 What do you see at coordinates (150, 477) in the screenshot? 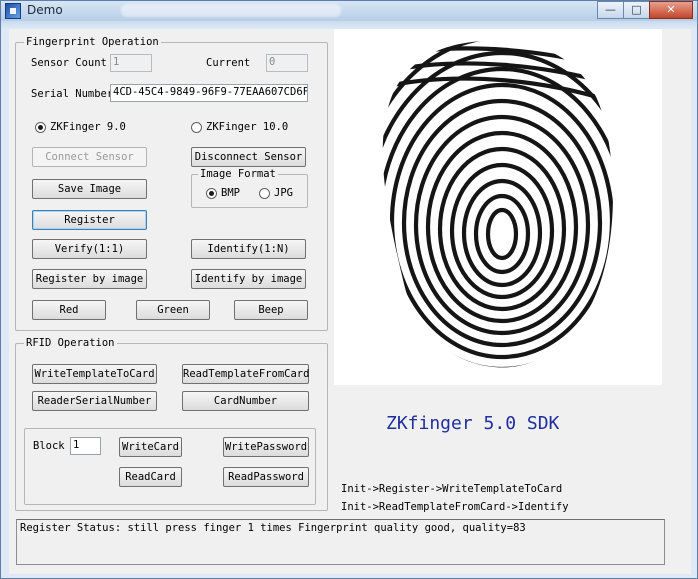
I see `read-card-button: ReadCard` at bounding box center [150, 477].